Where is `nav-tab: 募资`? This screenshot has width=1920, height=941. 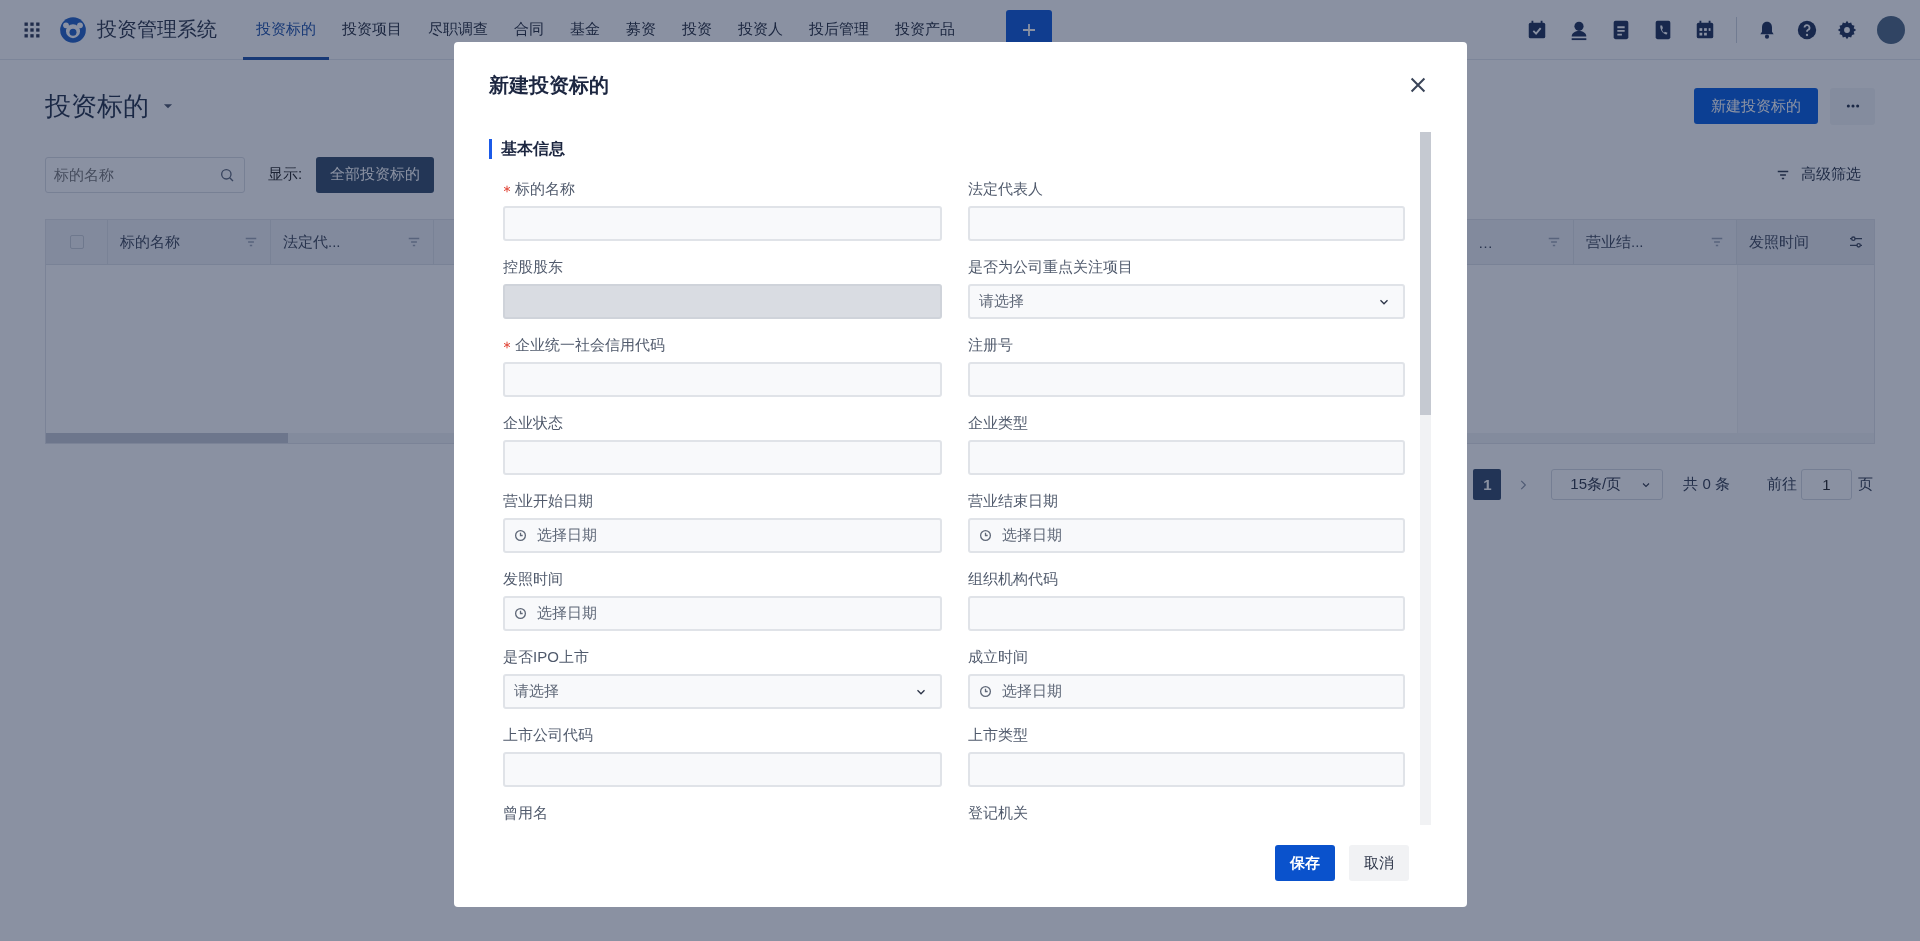
nav-tab: 募资 is located at coordinates (641, 30).